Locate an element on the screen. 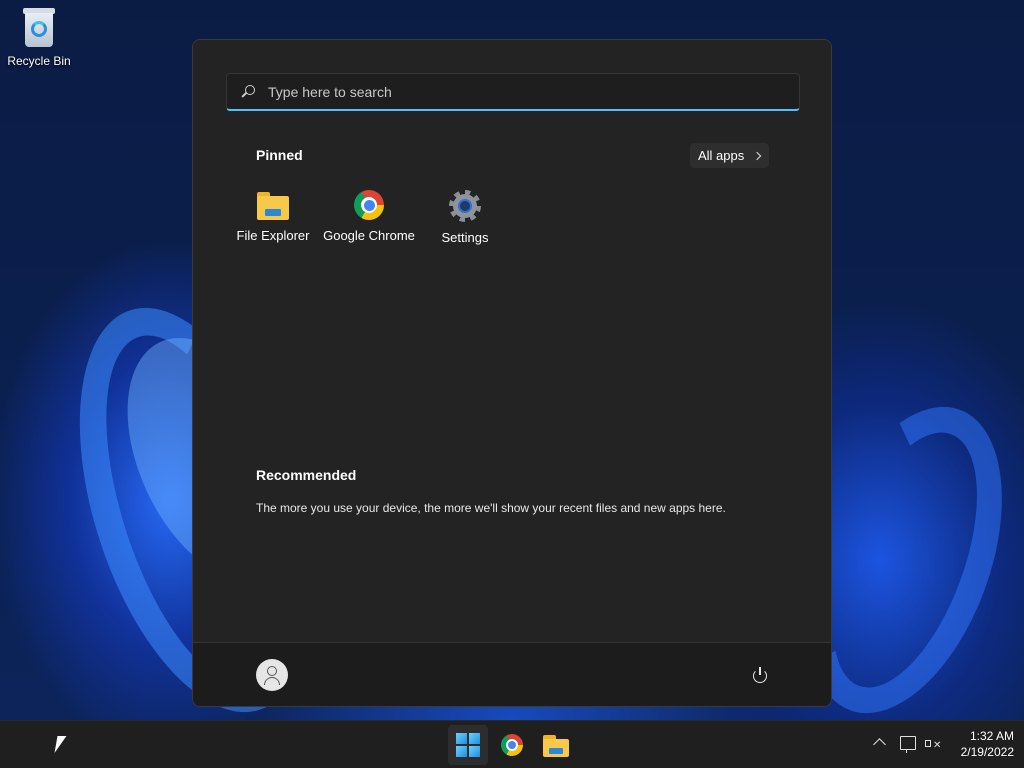 This screenshot has width=1024, height=768. taskbar-file-explorer-button is located at coordinates (556, 745).